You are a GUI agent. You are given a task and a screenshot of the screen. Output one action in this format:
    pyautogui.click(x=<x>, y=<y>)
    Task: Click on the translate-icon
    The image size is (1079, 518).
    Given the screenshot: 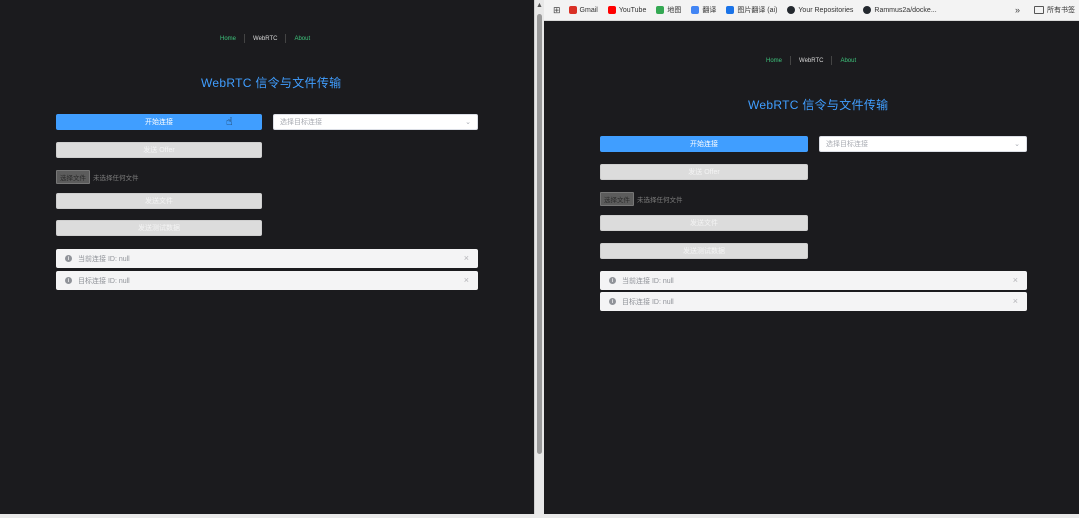 What is the action you would take?
    pyautogui.click(x=695, y=10)
    